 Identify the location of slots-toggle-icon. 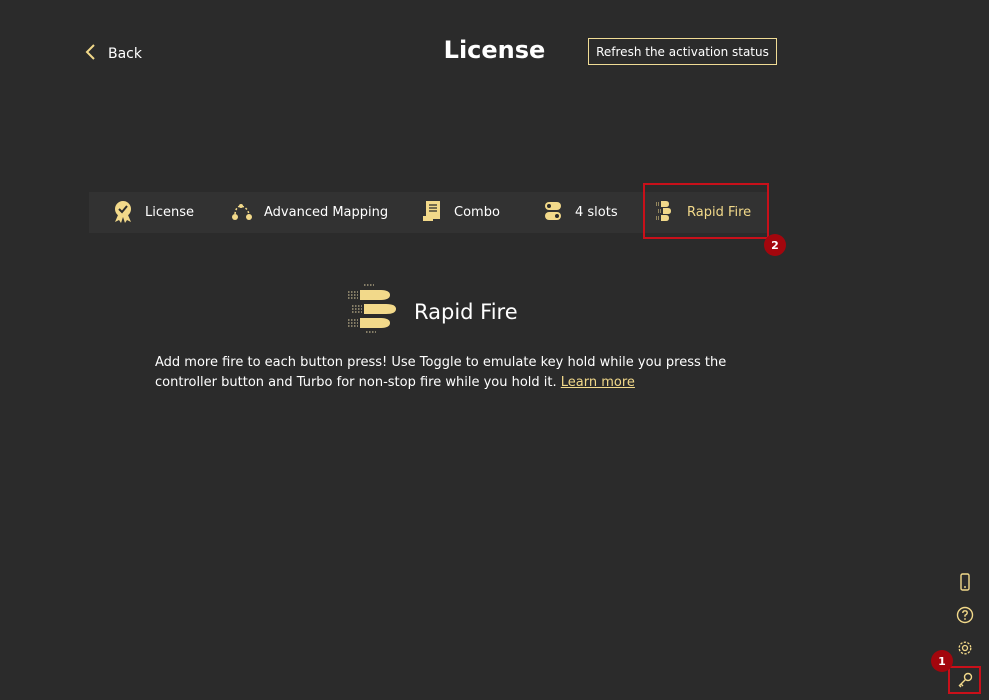
(553, 213).